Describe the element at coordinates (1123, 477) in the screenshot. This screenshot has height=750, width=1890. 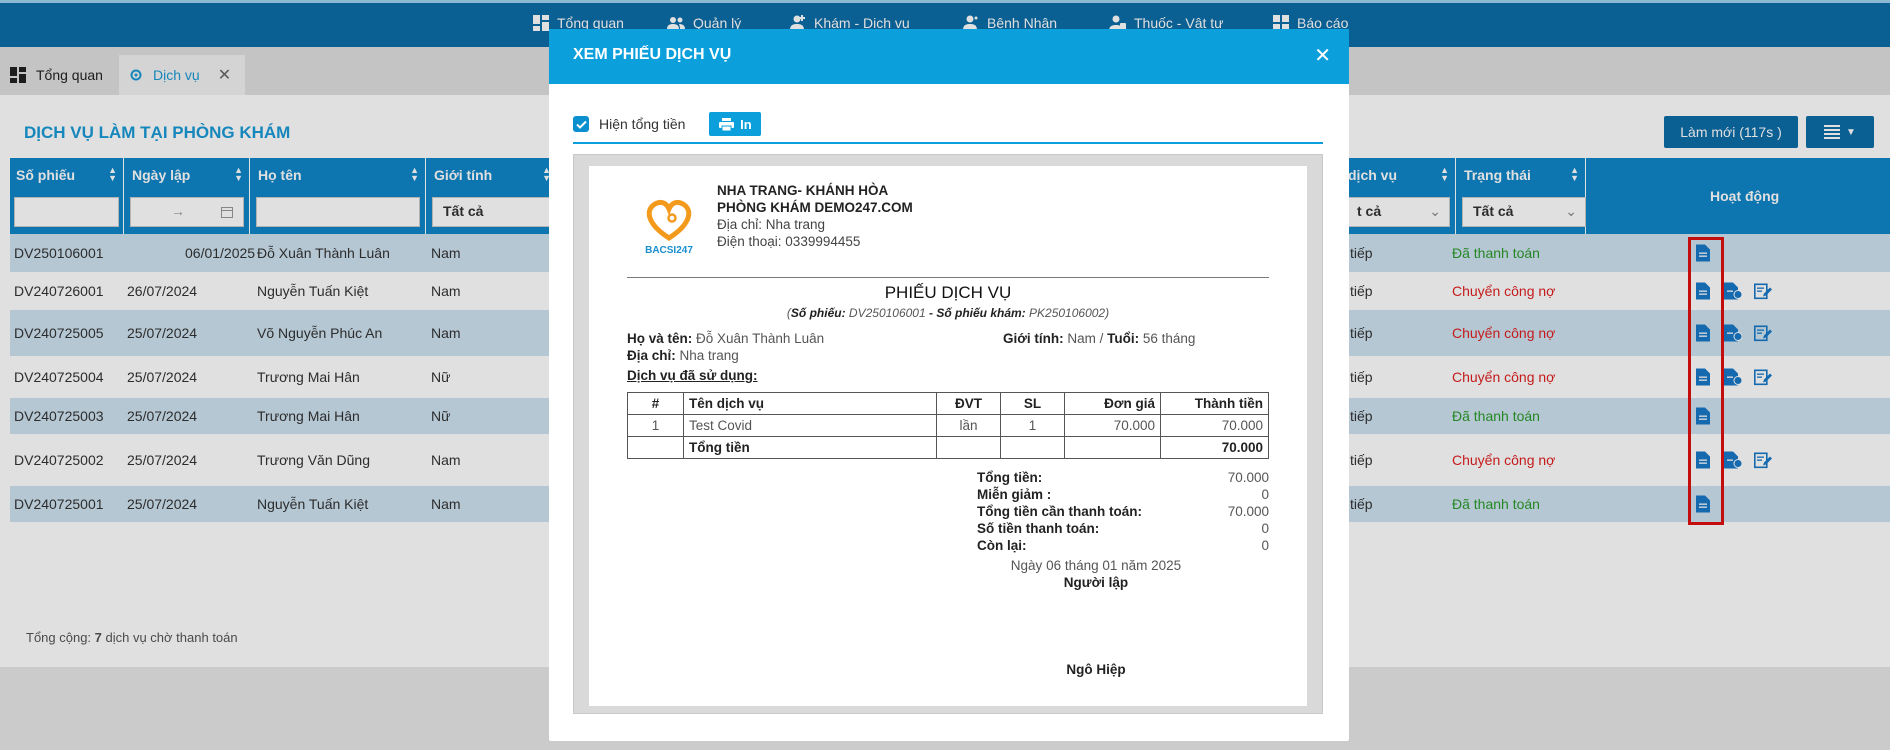
I see `summary-row: Tổng tiền: 70.000` at that location.